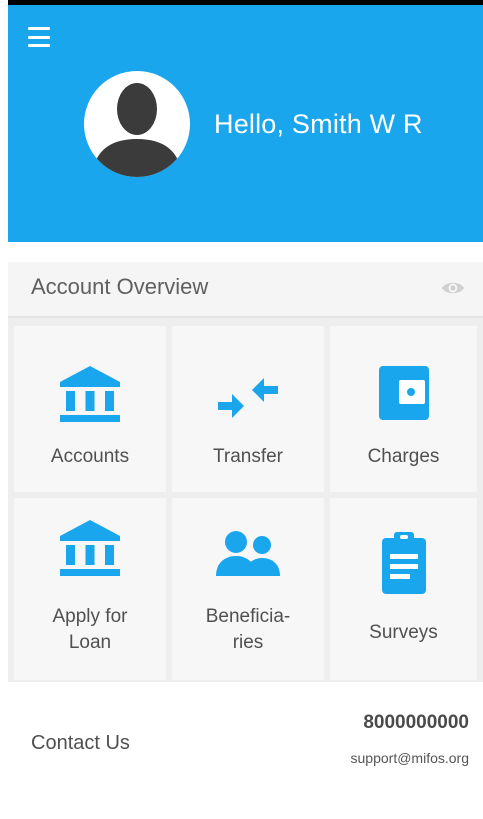 Image resolution: width=483 pixels, height=819 pixels. I want to click on user-silhouette-icon, so click(137, 130).